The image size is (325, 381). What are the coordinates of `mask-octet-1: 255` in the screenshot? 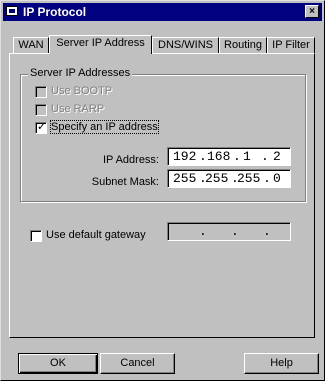 It's located at (185, 178).